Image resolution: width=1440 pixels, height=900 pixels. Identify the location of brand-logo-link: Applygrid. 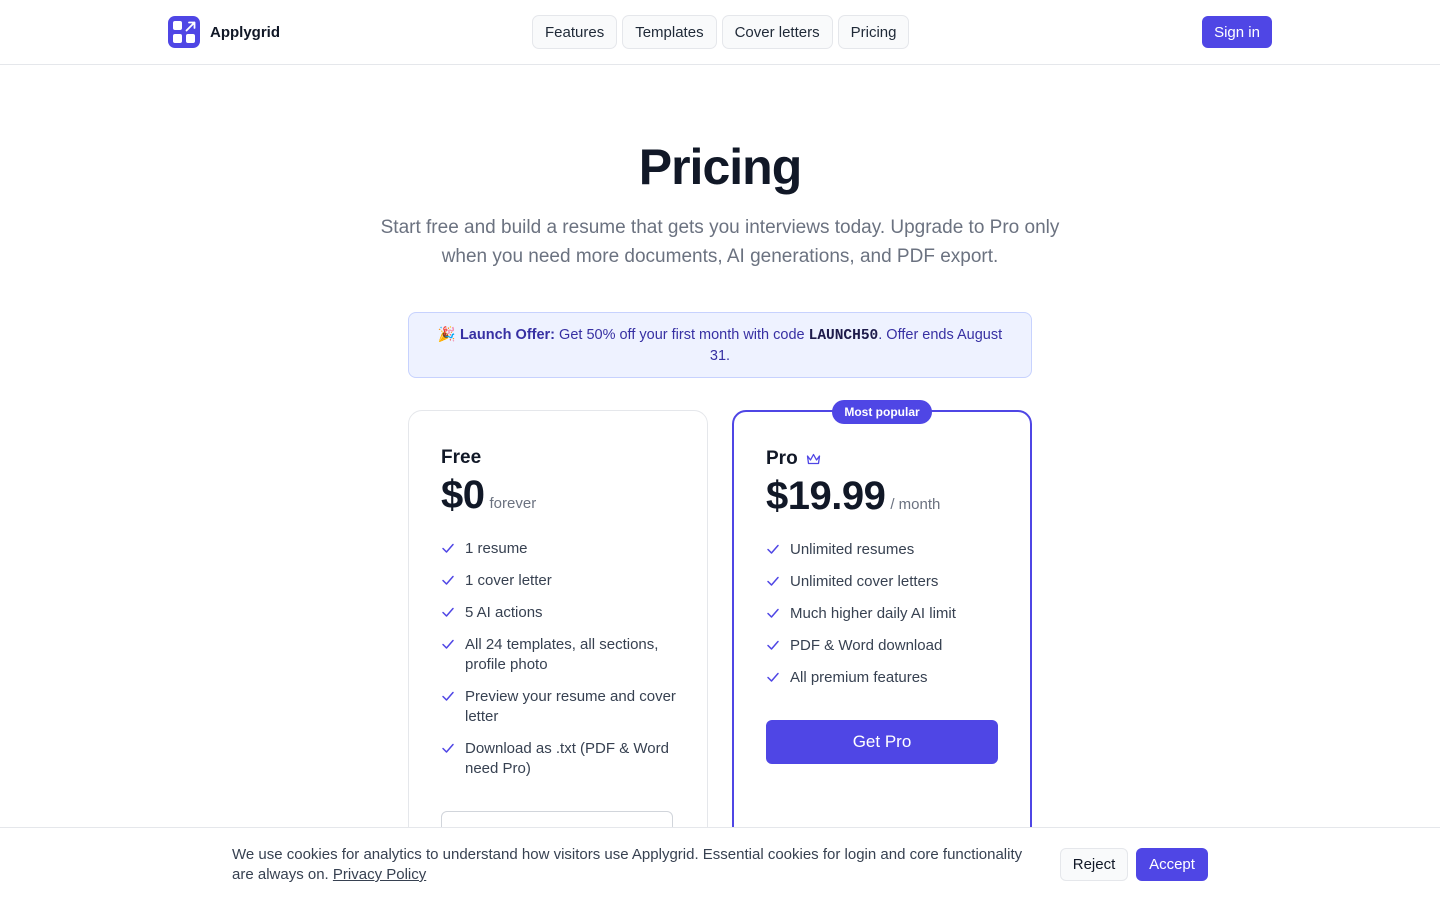
(224, 32).